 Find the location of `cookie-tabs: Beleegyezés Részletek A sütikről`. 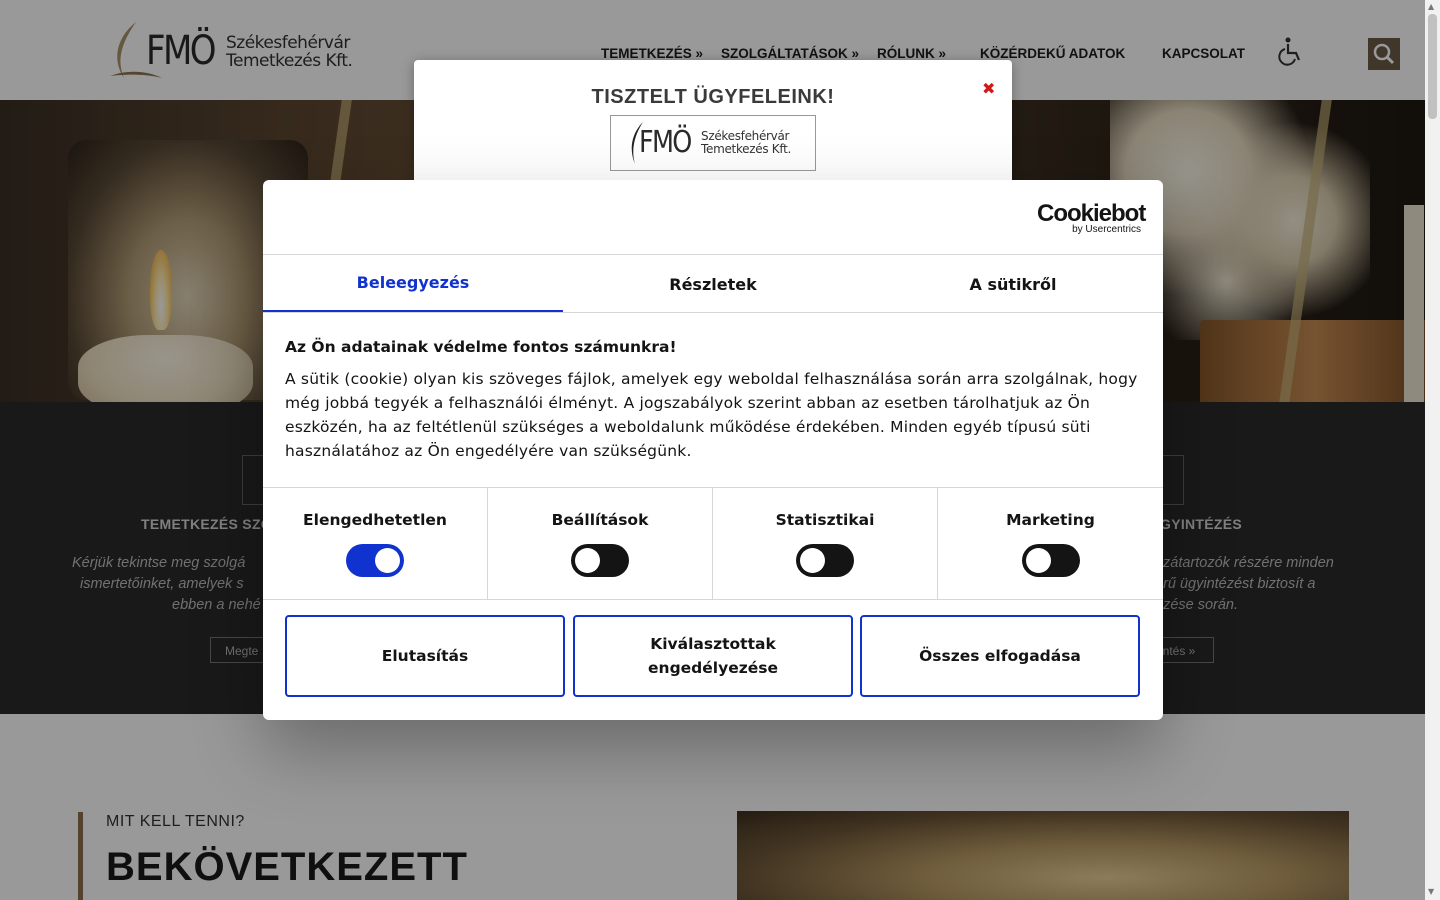

cookie-tabs: Beleegyezés Részletek A sütikről is located at coordinates (713, 284).